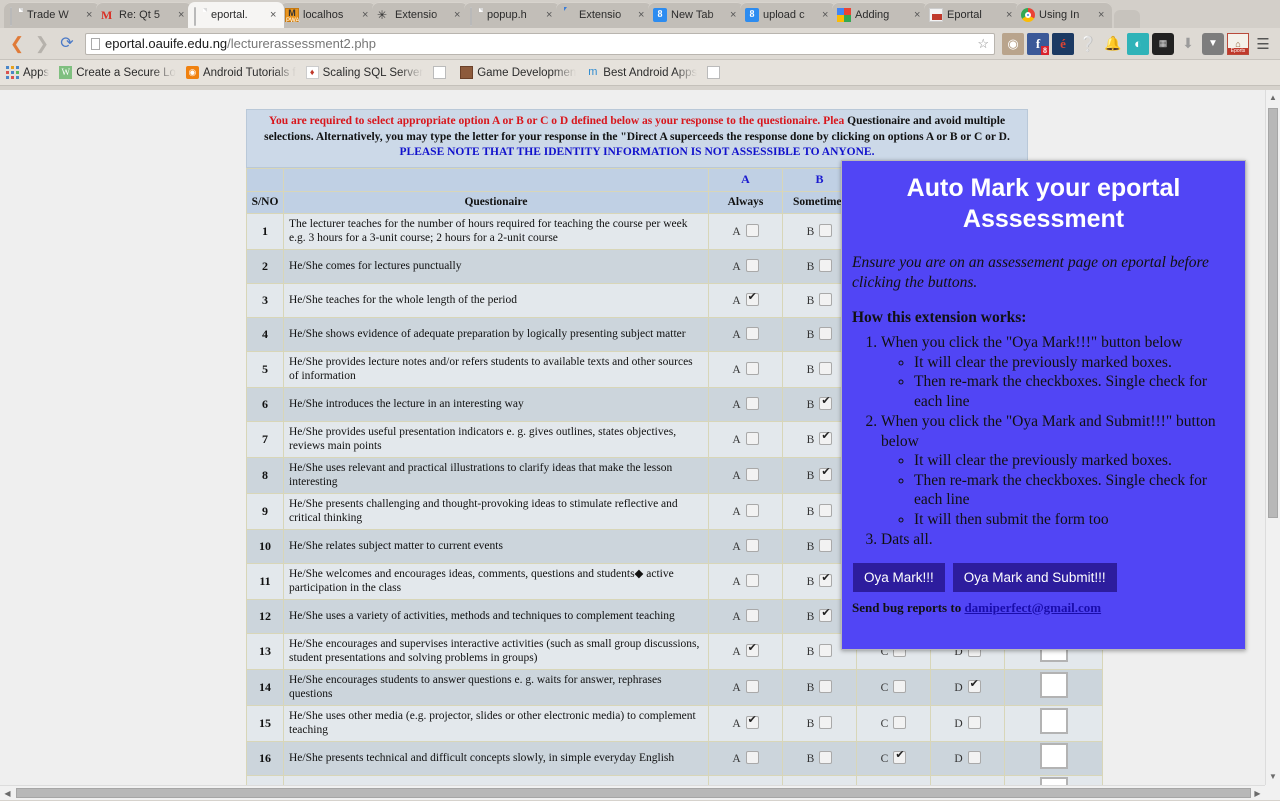  I want to click on browser-tab-active: eportal. ×, so click(236, 15).